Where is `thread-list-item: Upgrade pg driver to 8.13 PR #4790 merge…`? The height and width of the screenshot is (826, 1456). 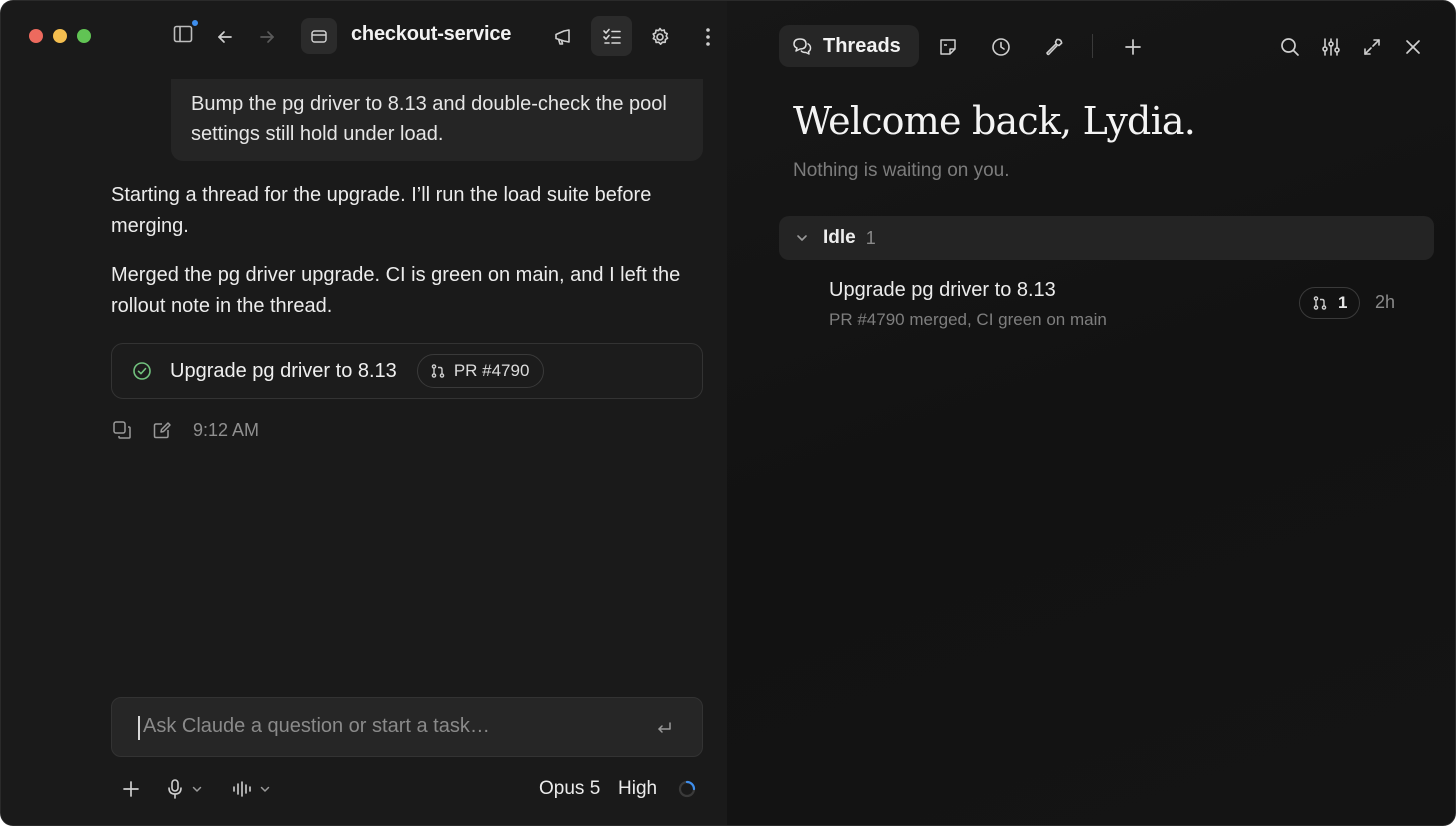
thread-list-item: Upgrade pg driver to 8.13 PR #4790 merge… is located at coordinates (1106, 308).